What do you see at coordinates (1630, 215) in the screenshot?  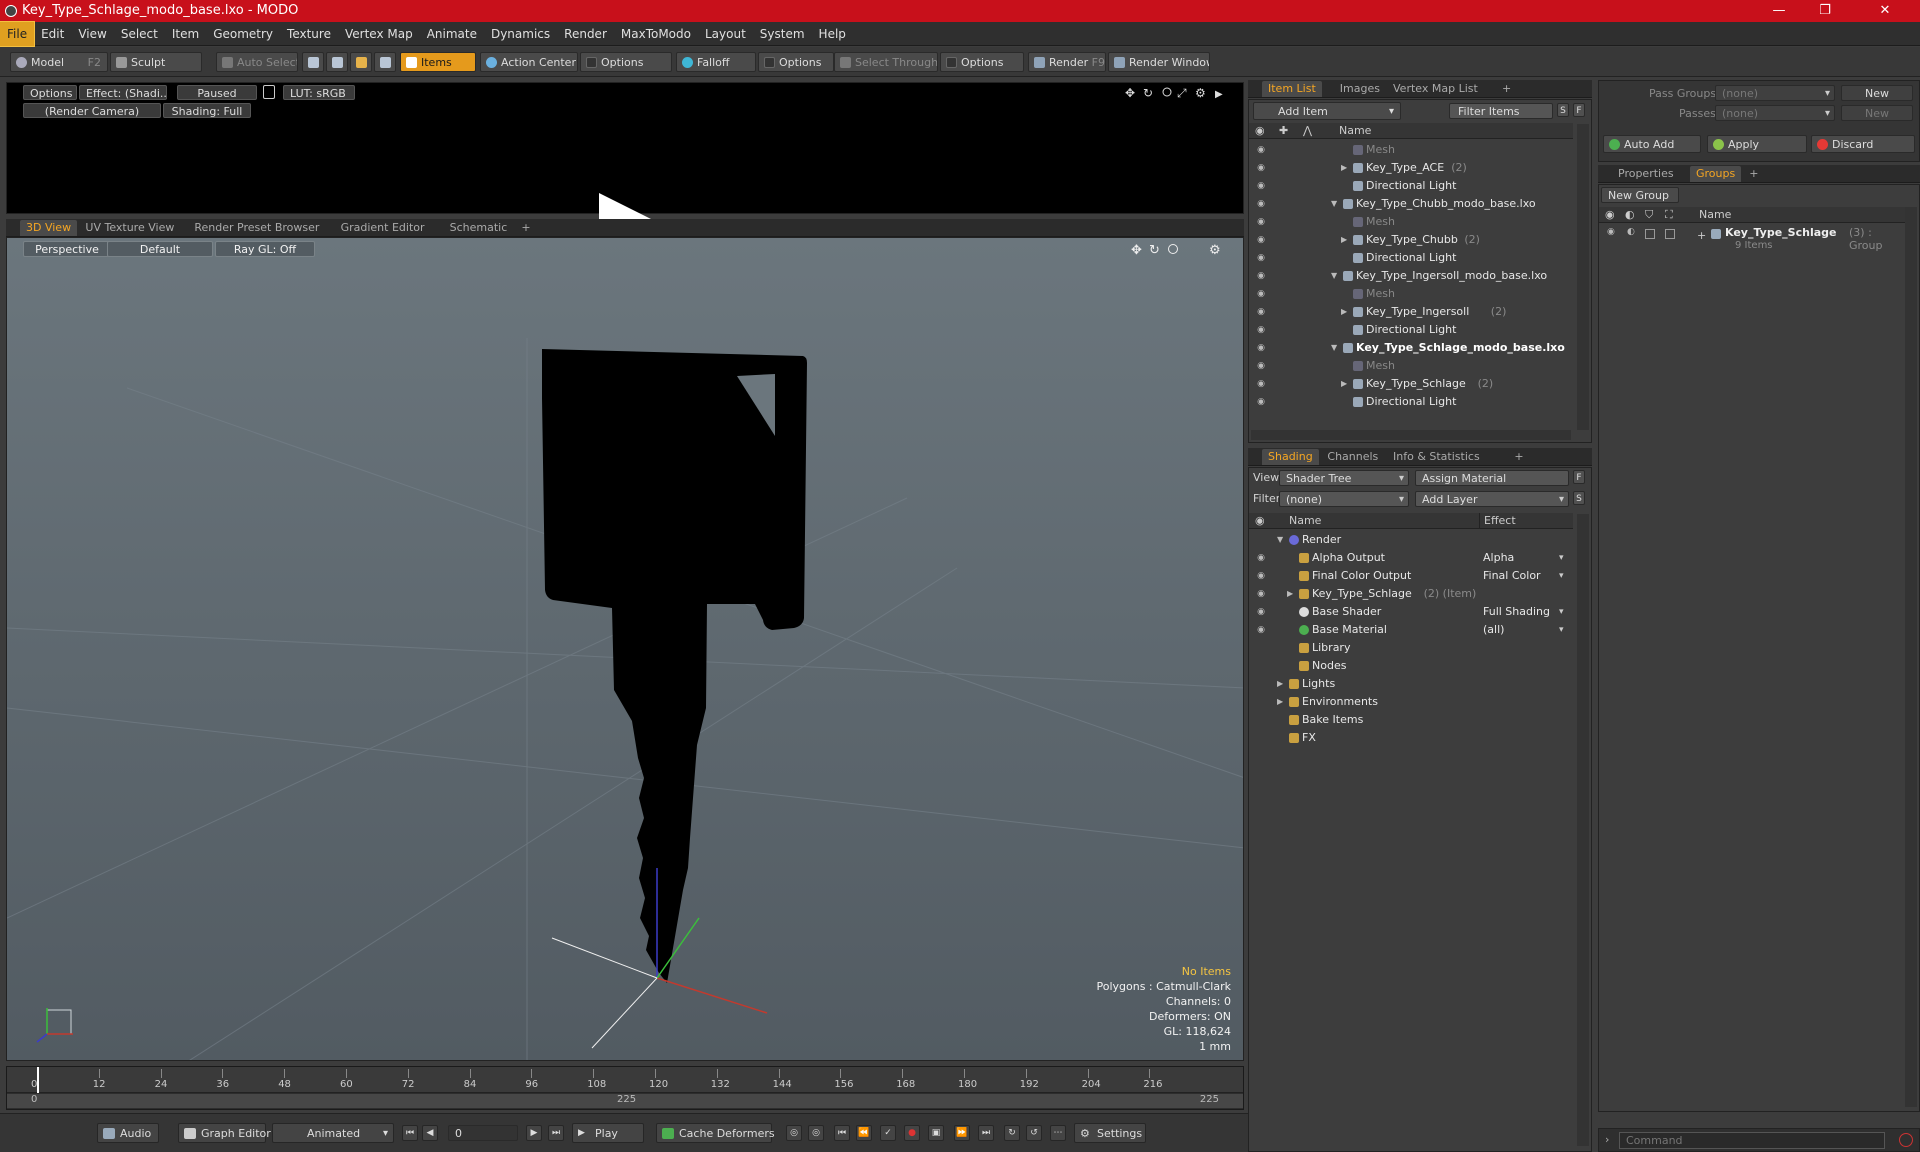 I see `render-column-icon: ◐` at bounding box center [1630, 215].